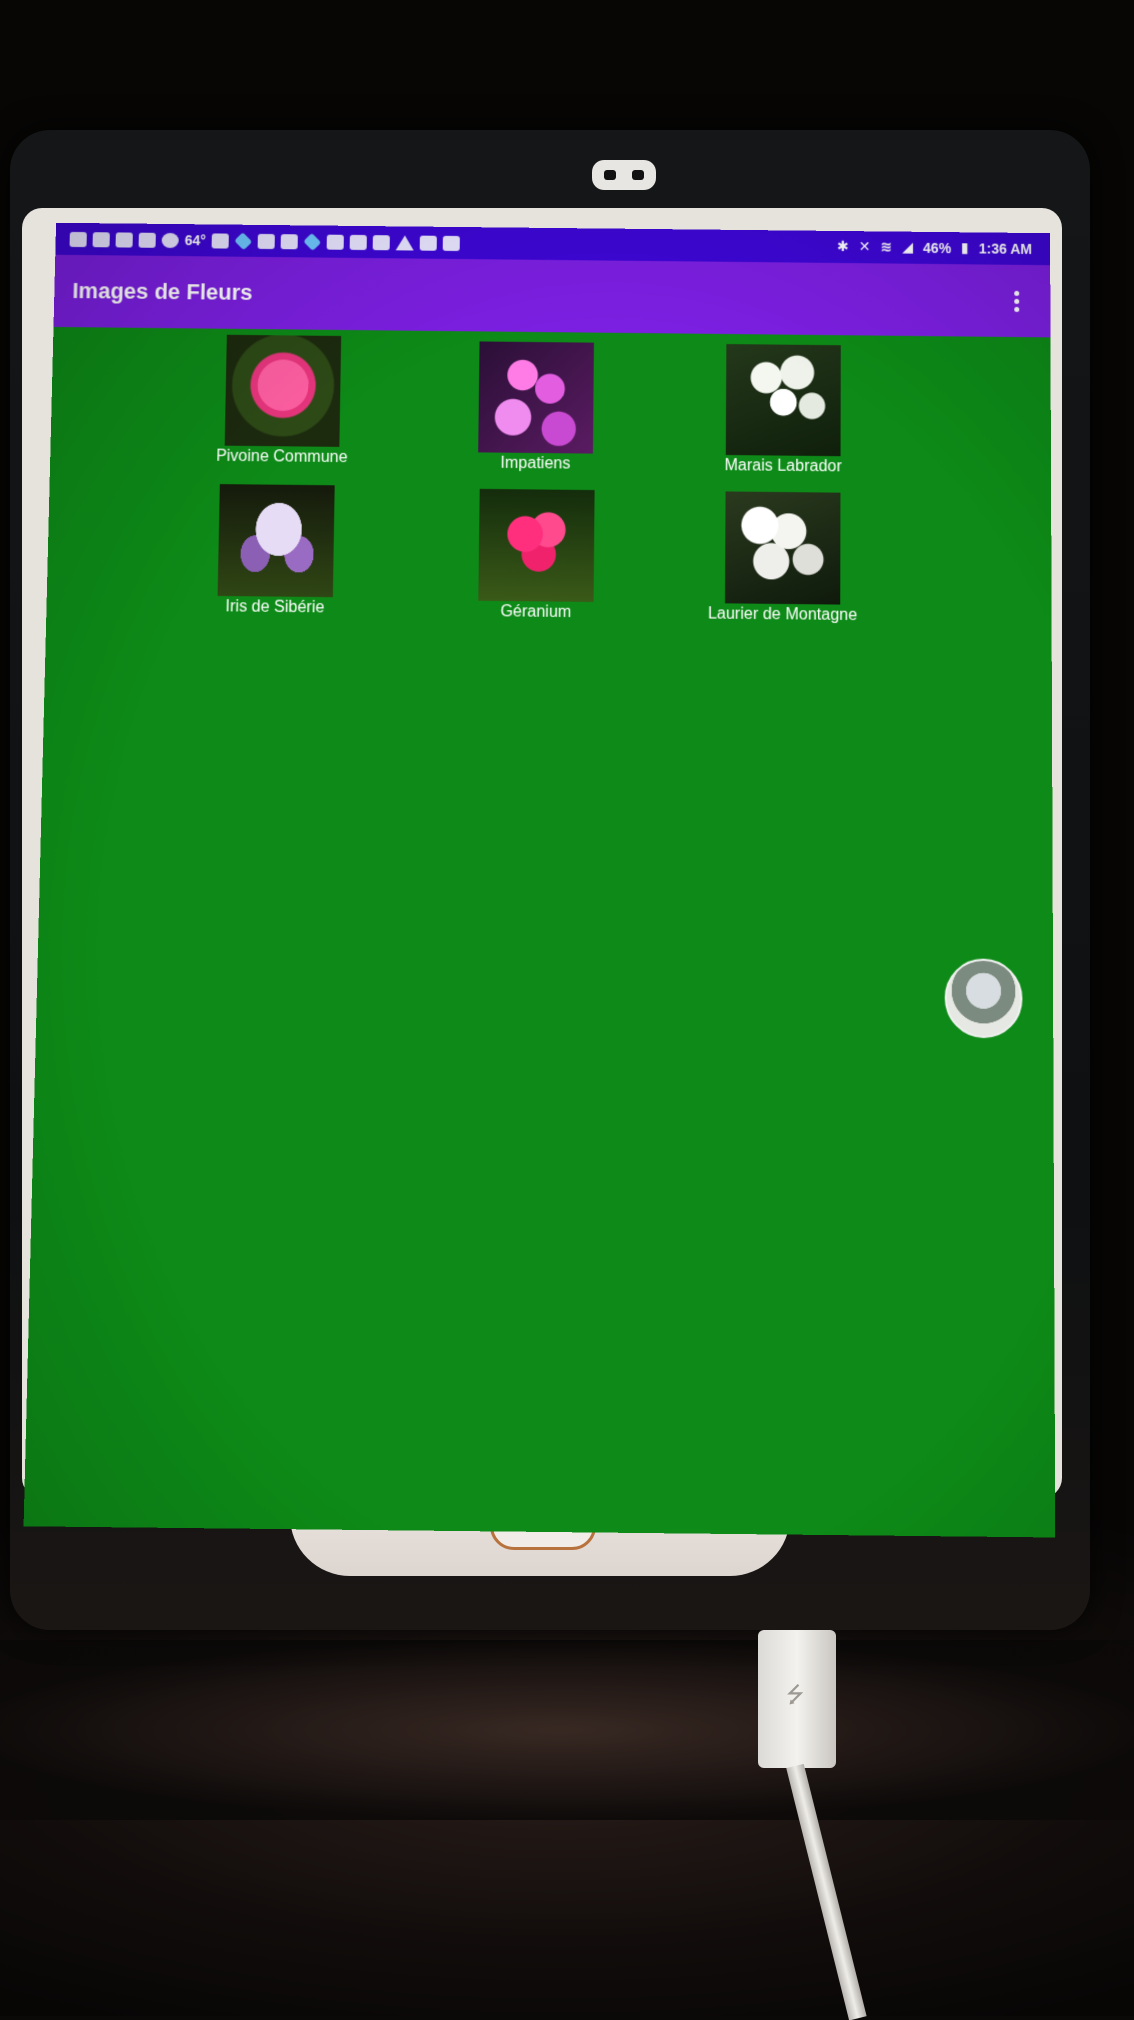 Image resolution: width=1134 pixels, height=2020 pixels. Describe the element at coordinates (1005, 248) in the screenshot. I see `clock: 1:36 AM` at that location.